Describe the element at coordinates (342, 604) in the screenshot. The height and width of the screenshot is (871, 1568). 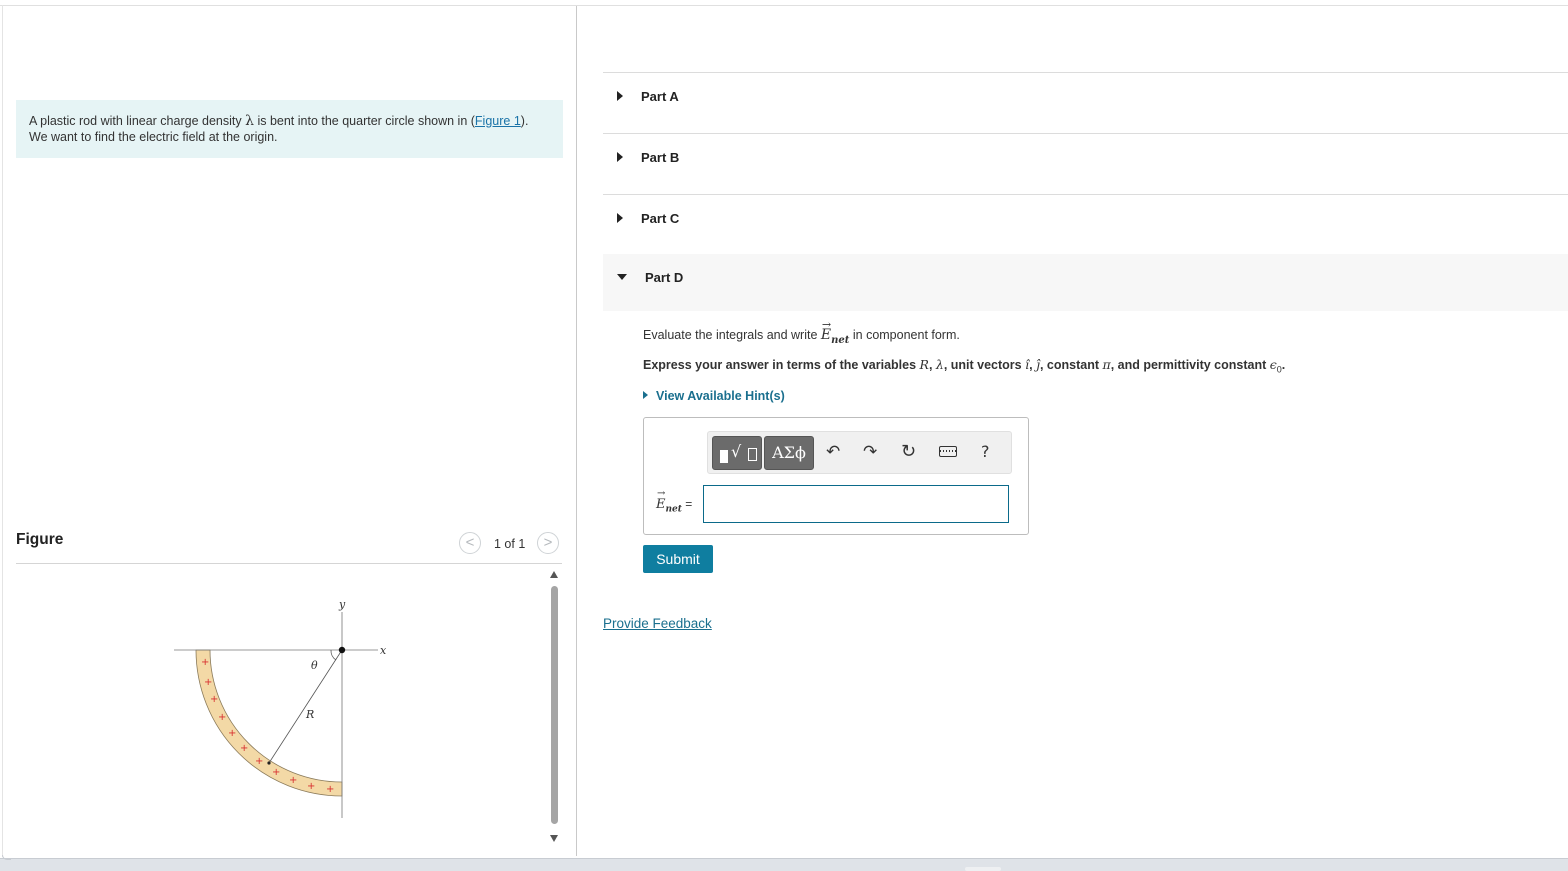
I see `y-axis-label: y` at that location.